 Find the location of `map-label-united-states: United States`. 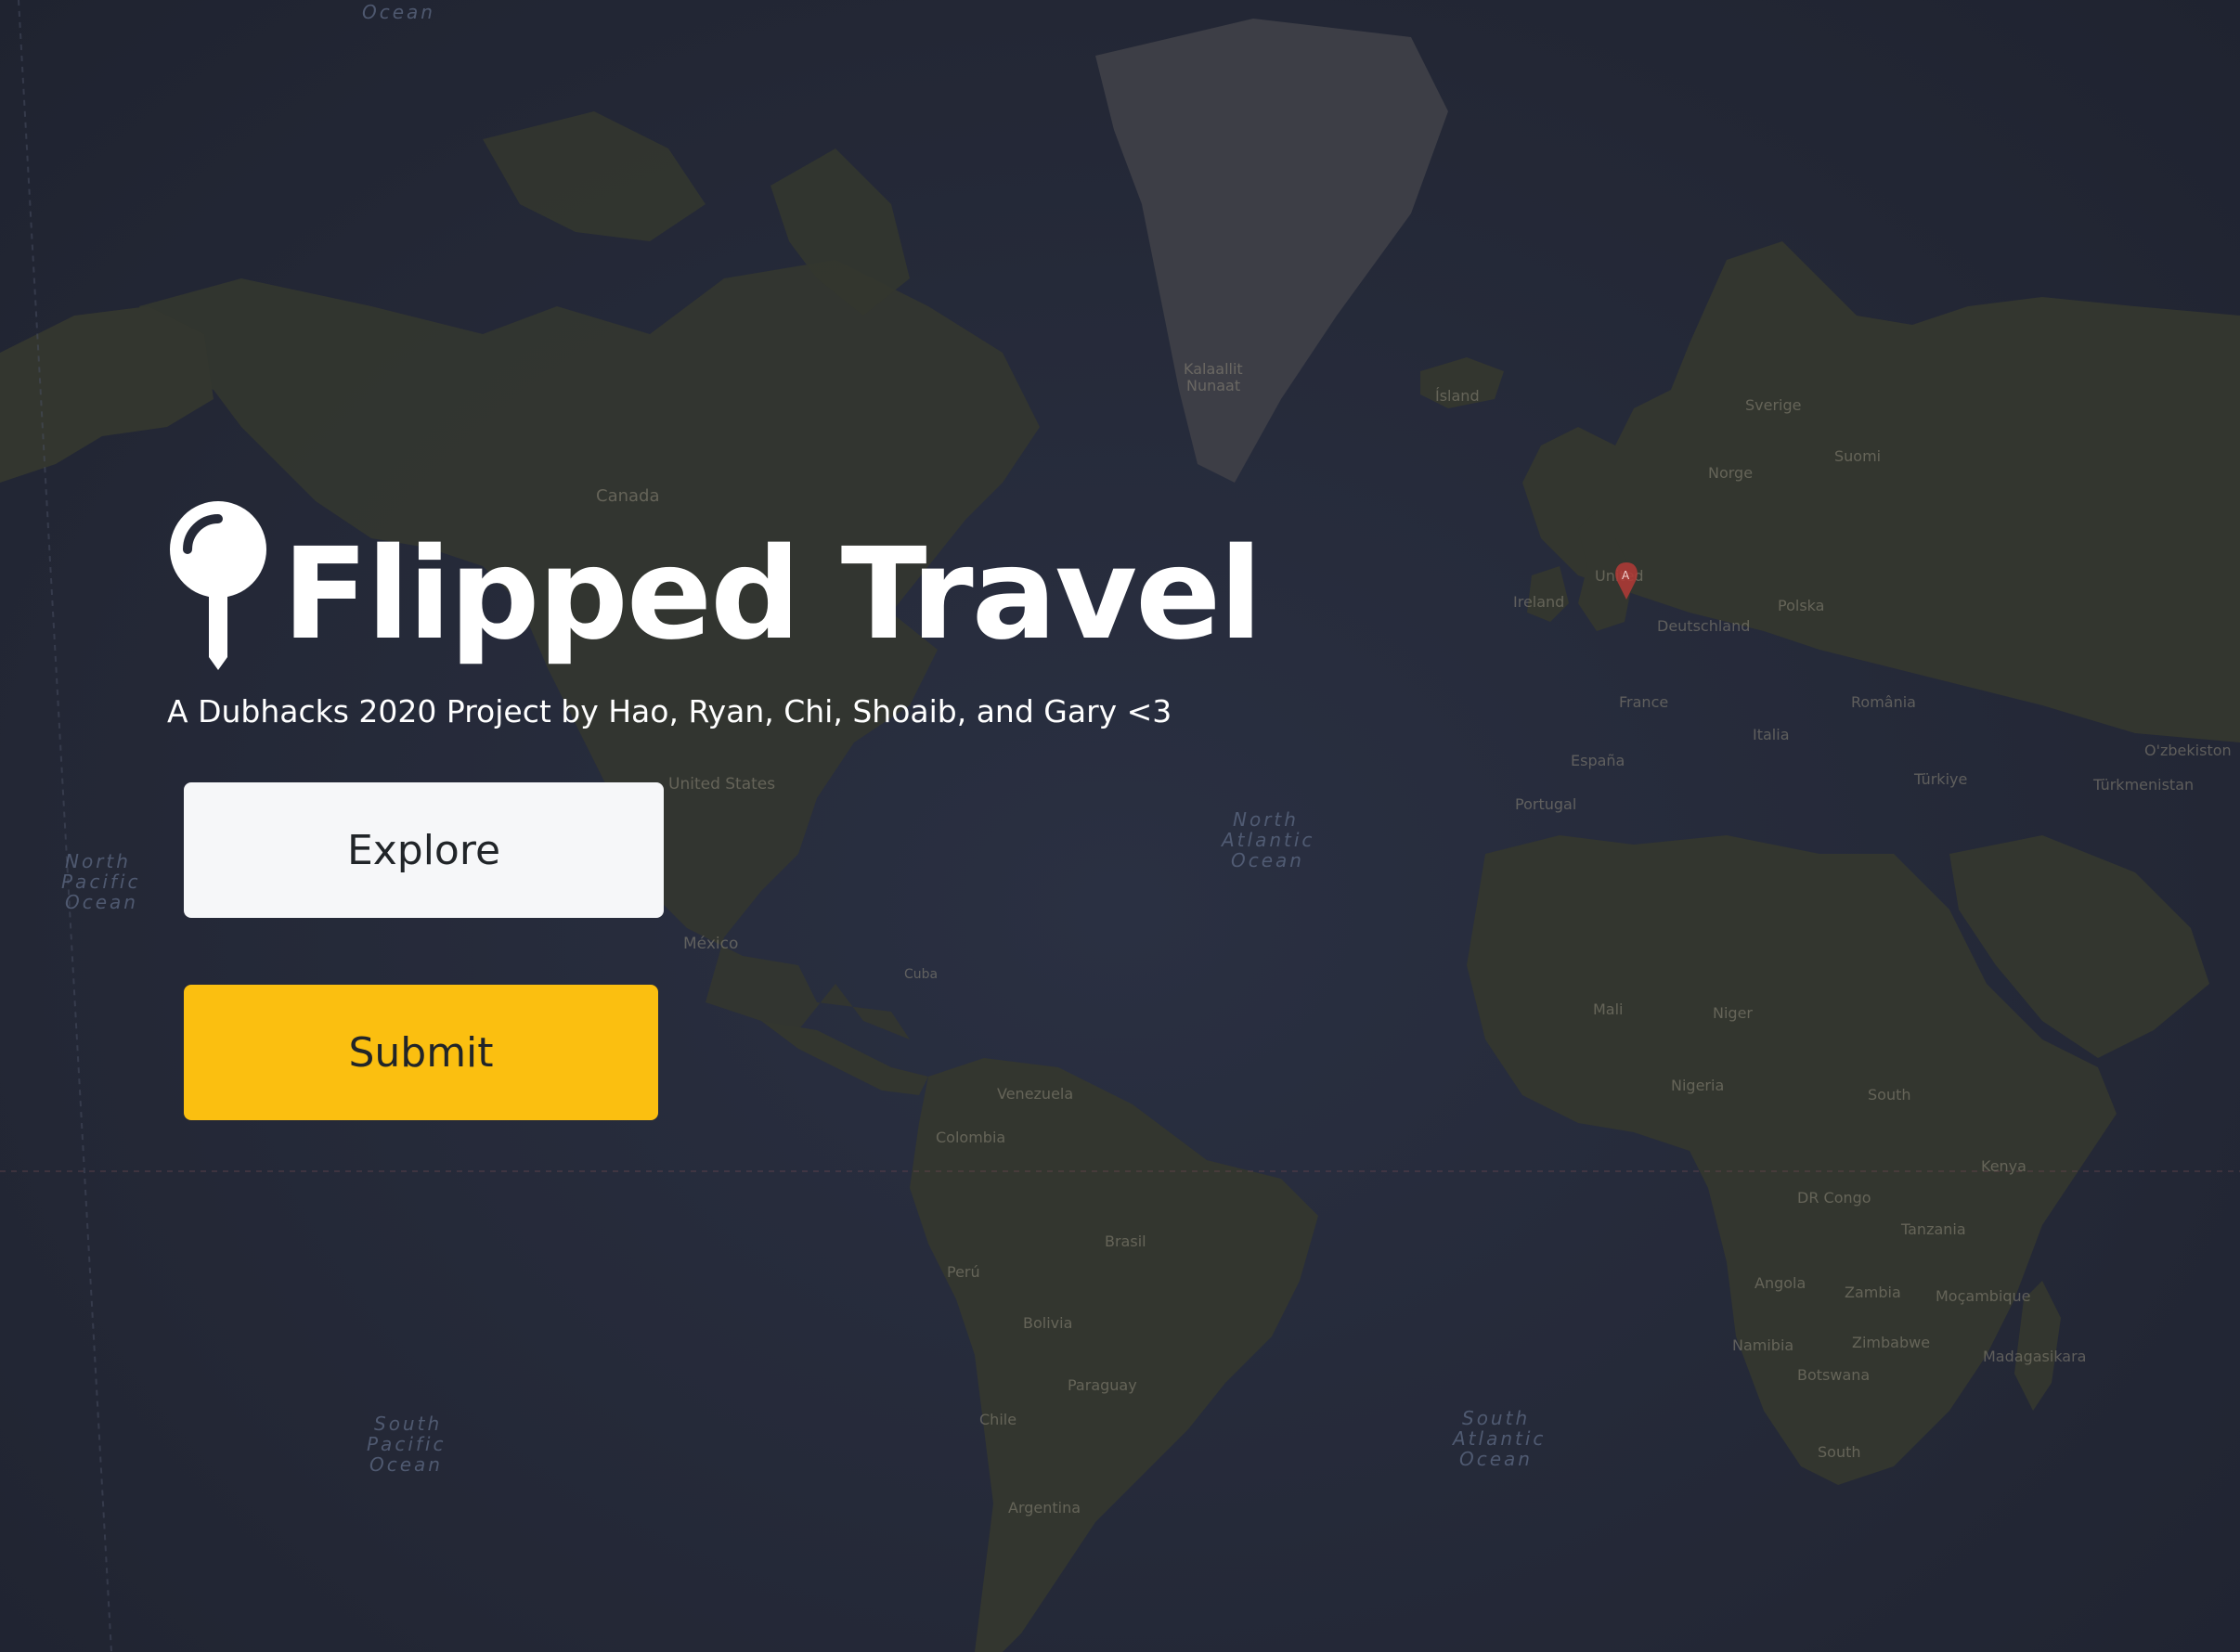

map-label-united-states: United States is located at coordinates (721, 784).